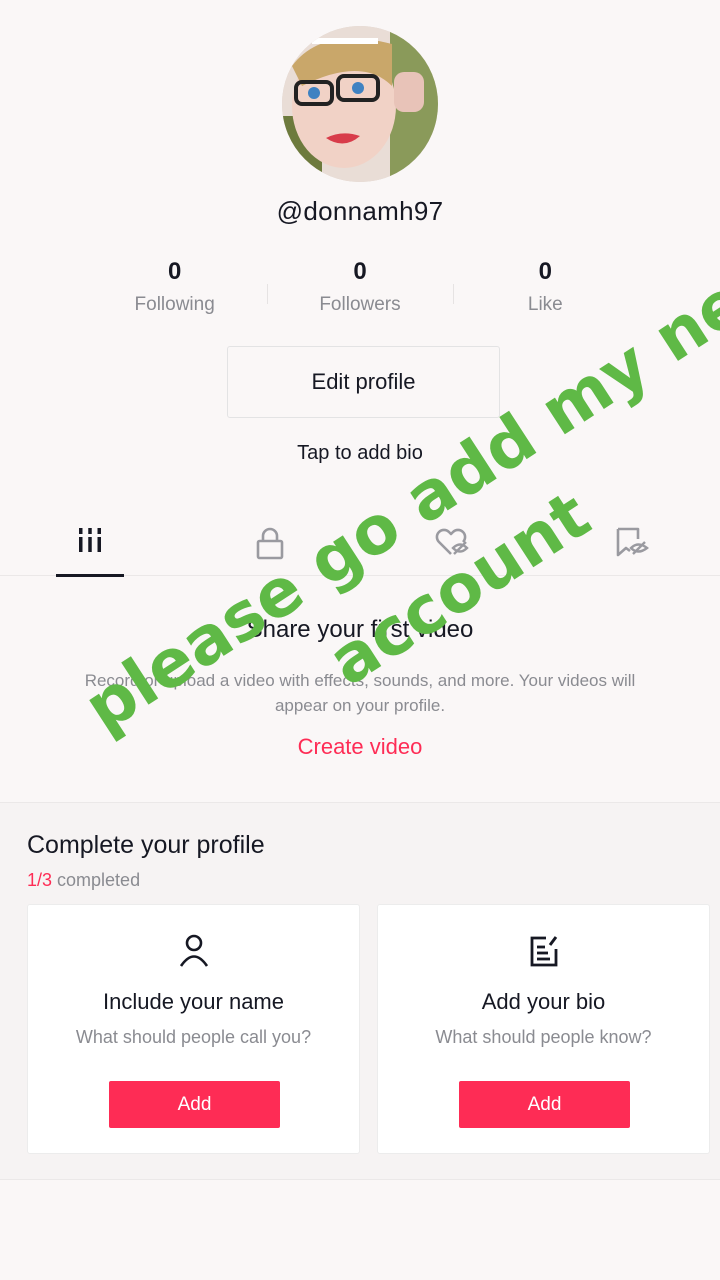 This screenshot has height=1280, width=720. Describe the element at coordinates (194, 1104) in the screenshot. I see `add-name-button: Add` at that location.